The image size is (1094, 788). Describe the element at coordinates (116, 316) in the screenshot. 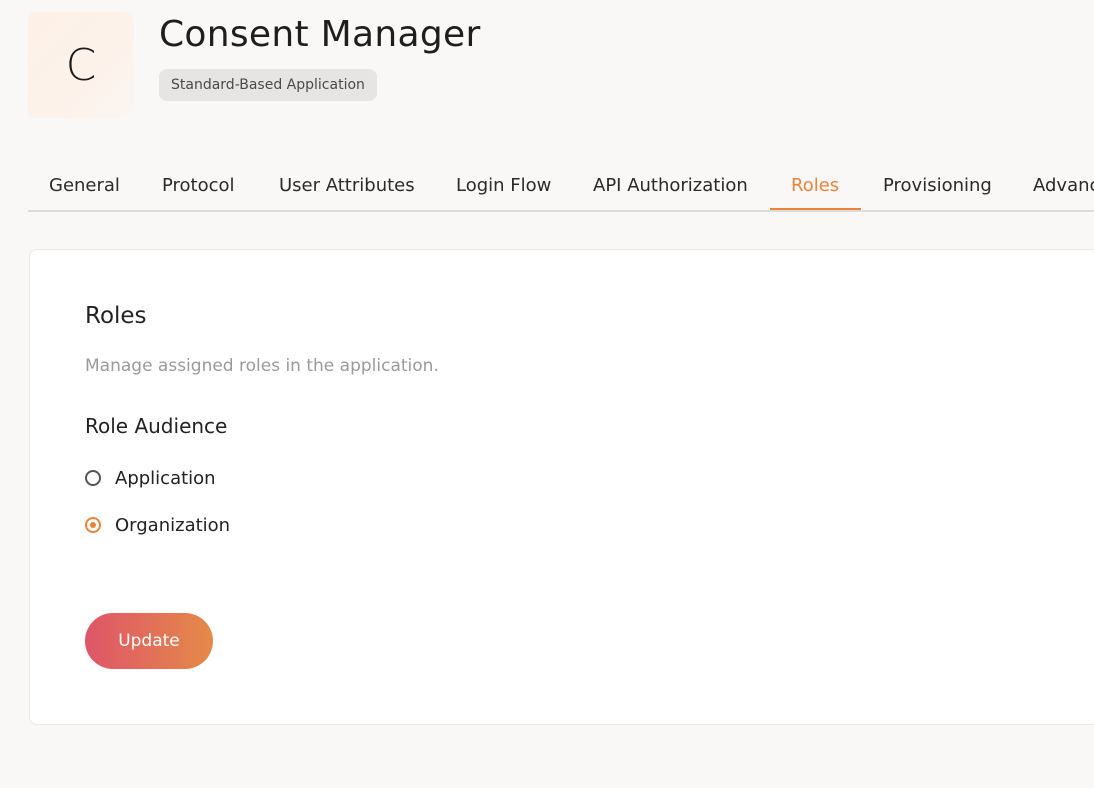

I see `section-title: Roles` at that location.